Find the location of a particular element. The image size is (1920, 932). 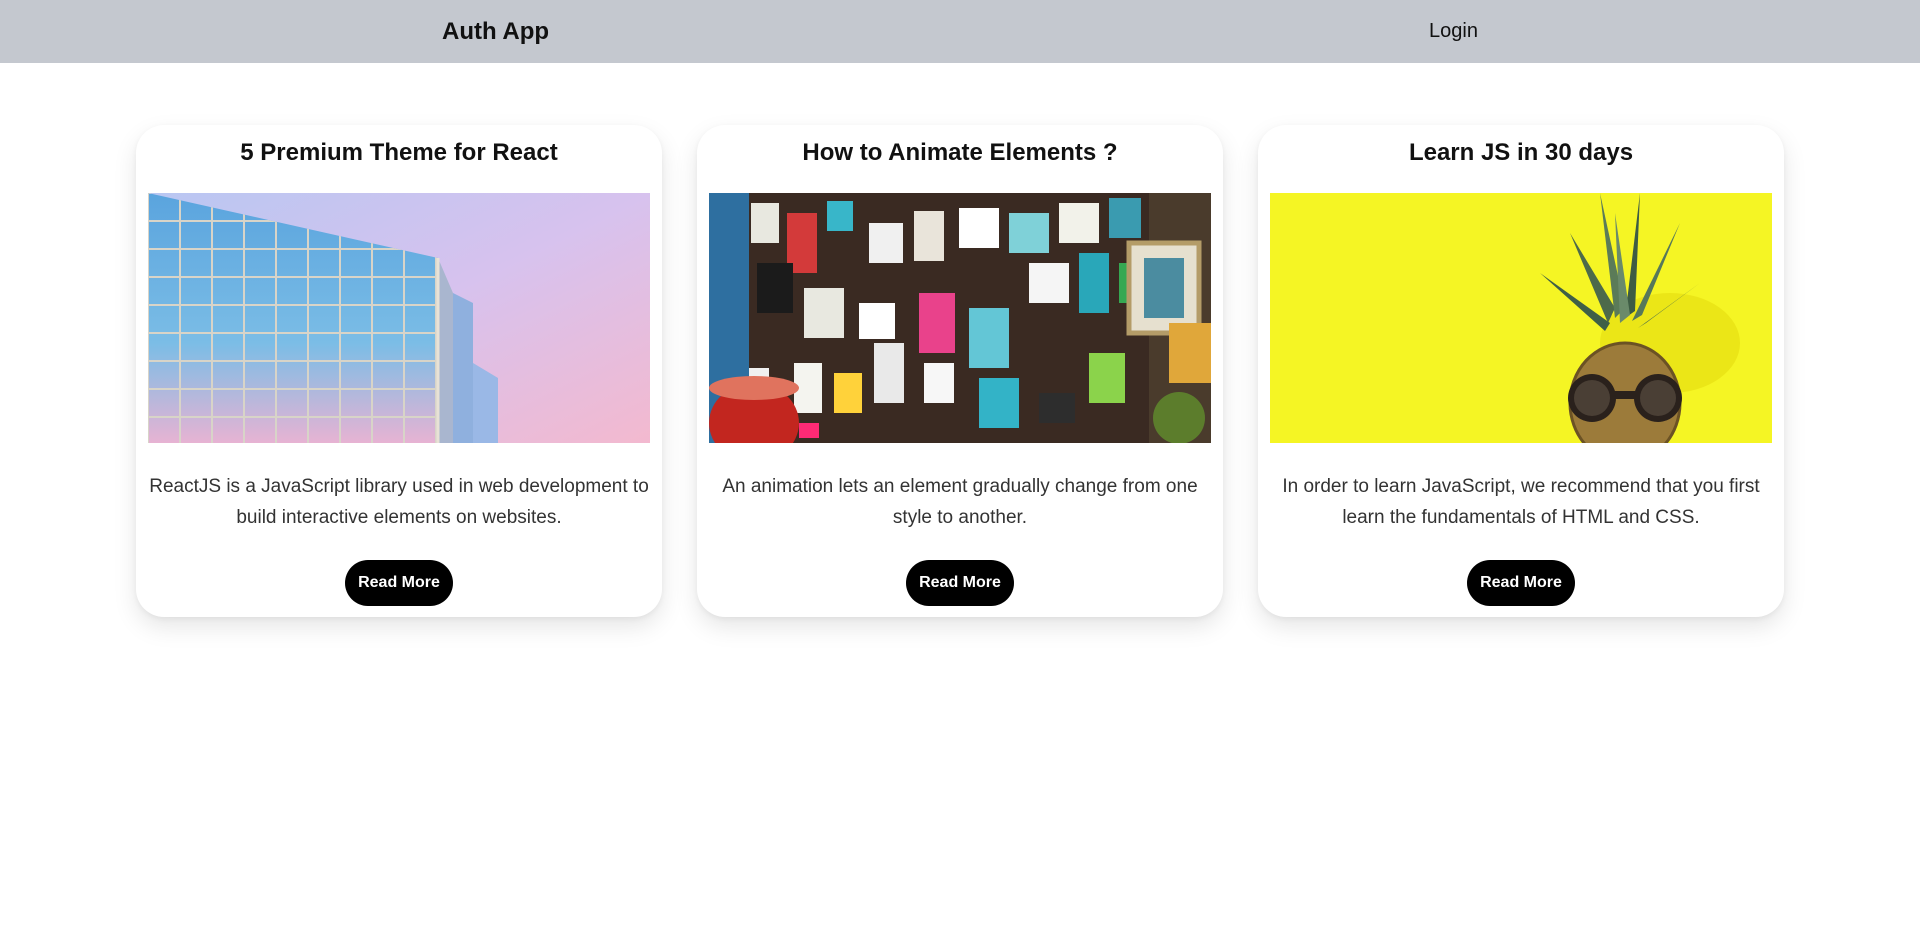

glass-building-photo is located at coordinates (399, 318).